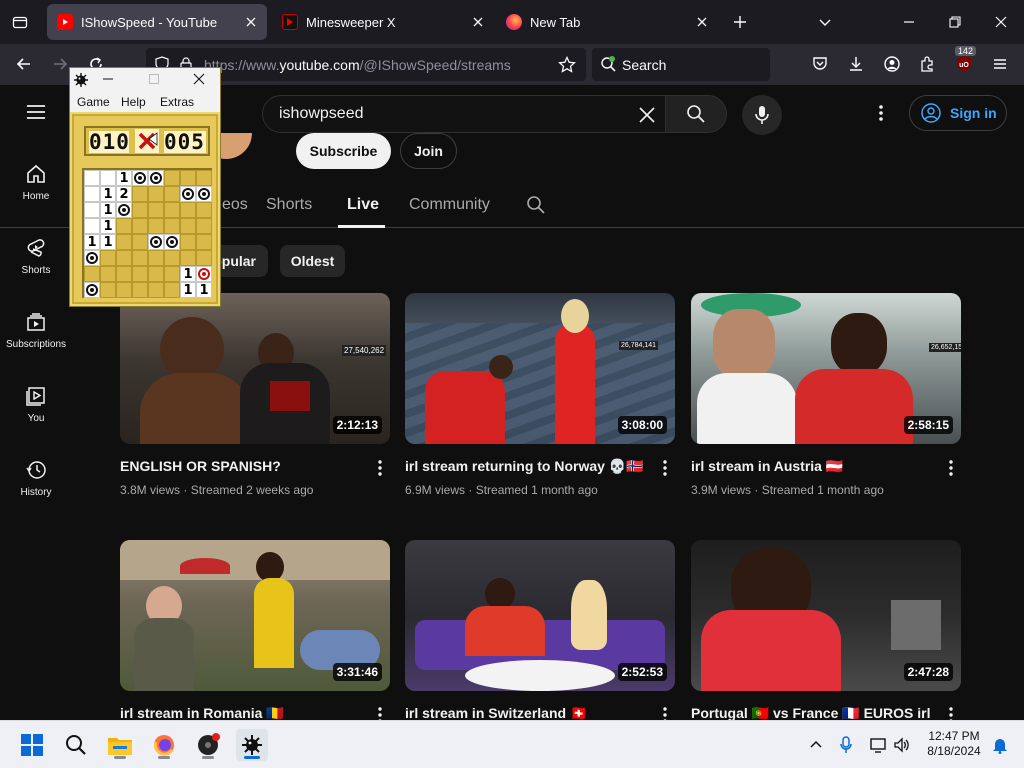 This screenshot has width=1024, height=768. Describe the element at coordinates (200, 466) in the screenshot. I see `video-title: ENGLISH OR SPANISH?` at that location.